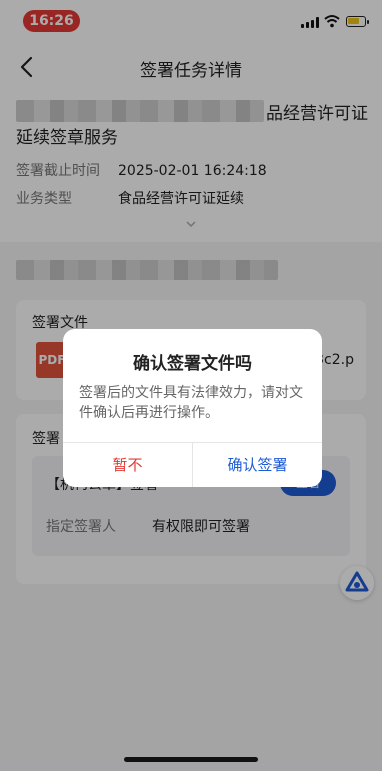  I want to click on dialog-actions: 暂不 确认签署, so click(192, 464).